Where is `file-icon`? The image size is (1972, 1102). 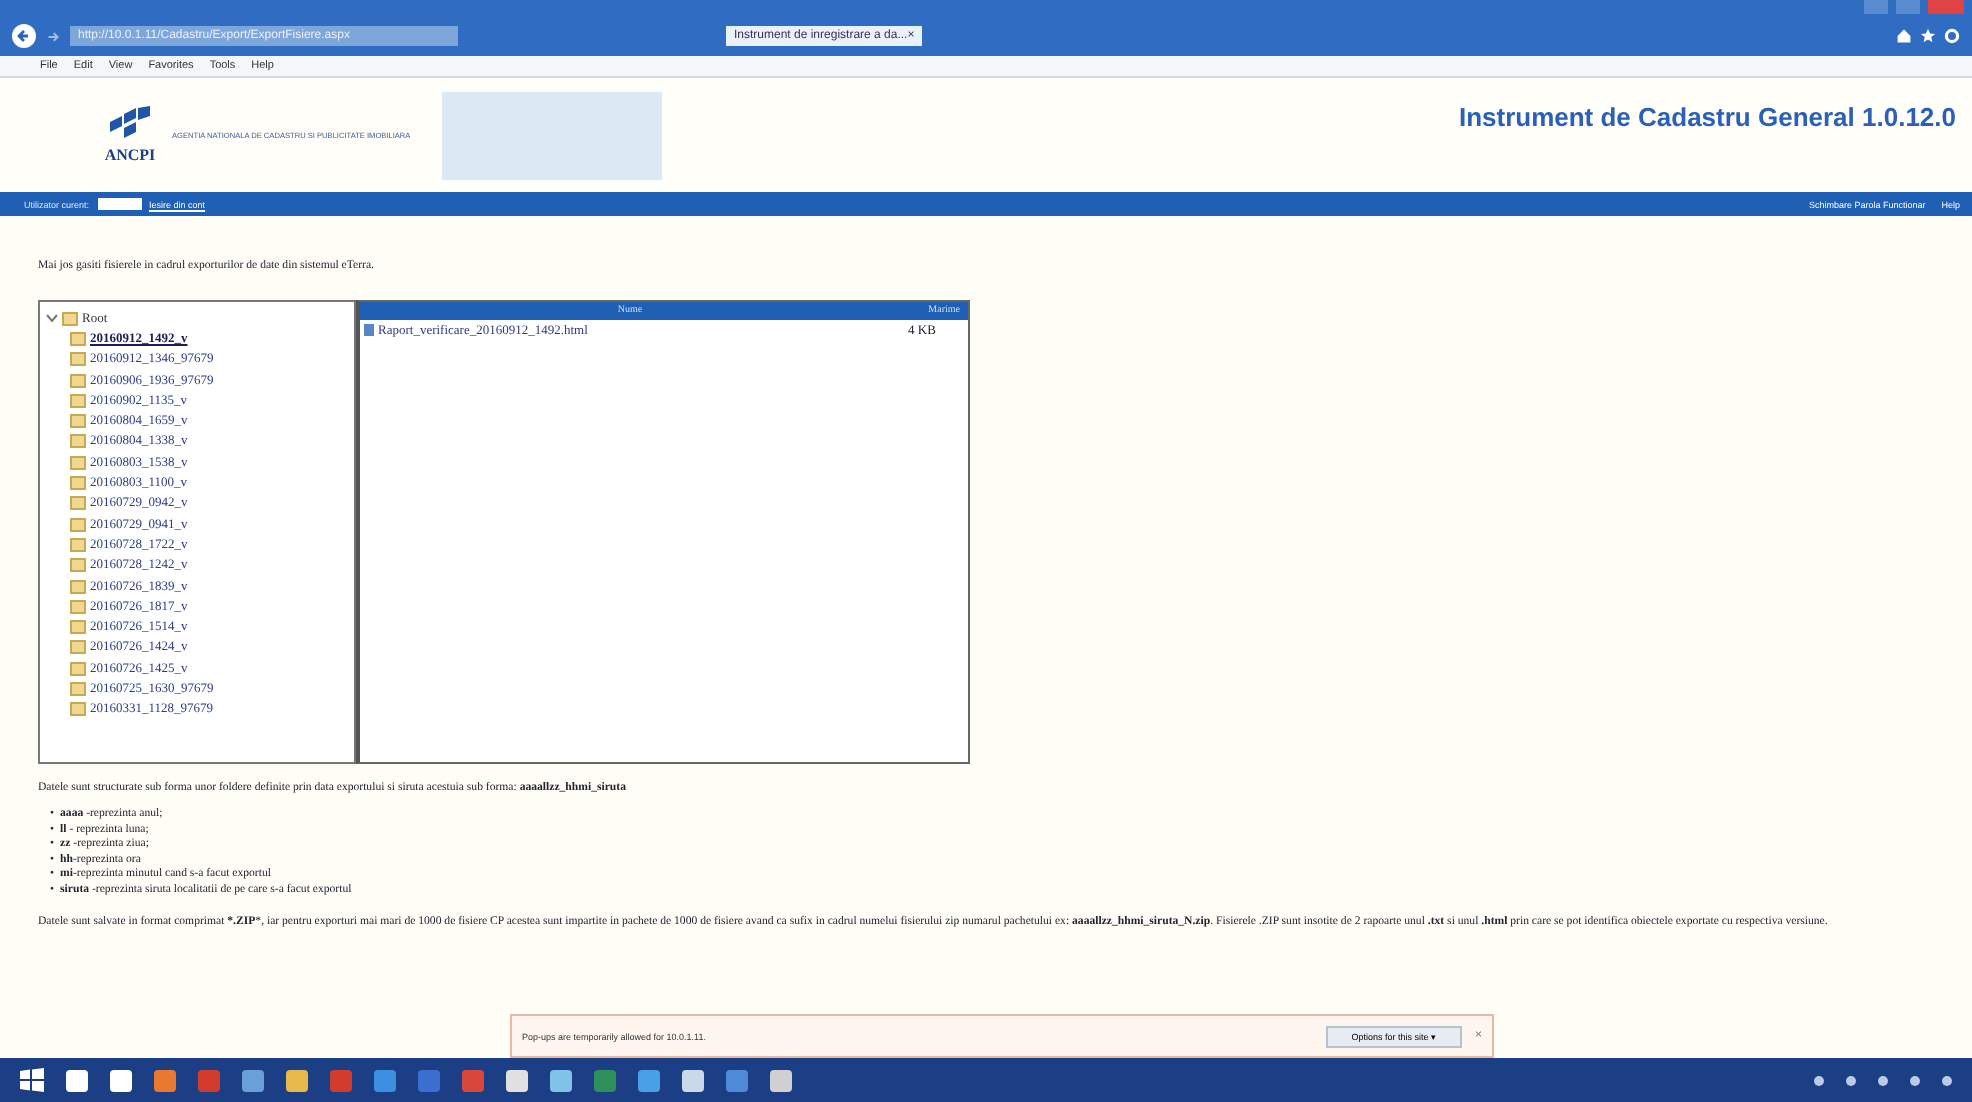 file-icon is located at coordinates (369, 330).